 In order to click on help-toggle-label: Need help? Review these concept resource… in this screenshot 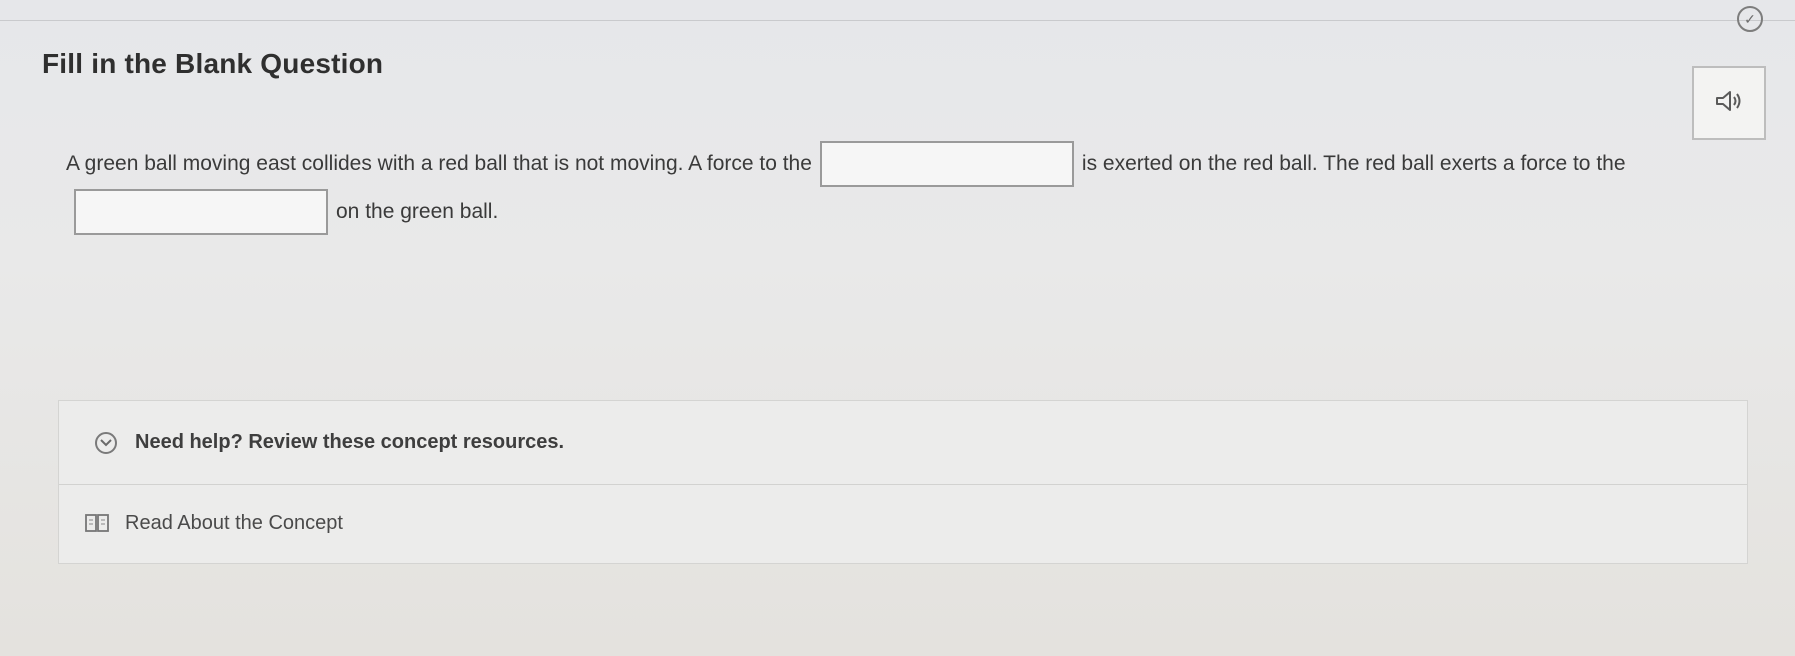, I will do `click(350, 442)`.